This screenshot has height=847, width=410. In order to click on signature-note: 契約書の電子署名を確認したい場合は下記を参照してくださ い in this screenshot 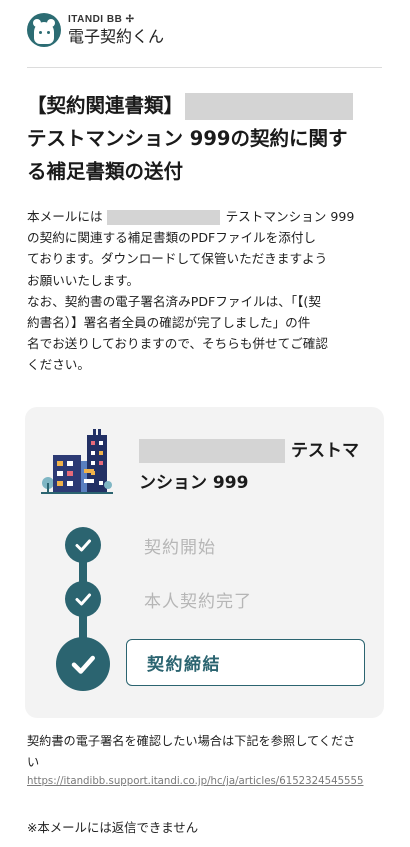, I will do `click(207, 752)`.